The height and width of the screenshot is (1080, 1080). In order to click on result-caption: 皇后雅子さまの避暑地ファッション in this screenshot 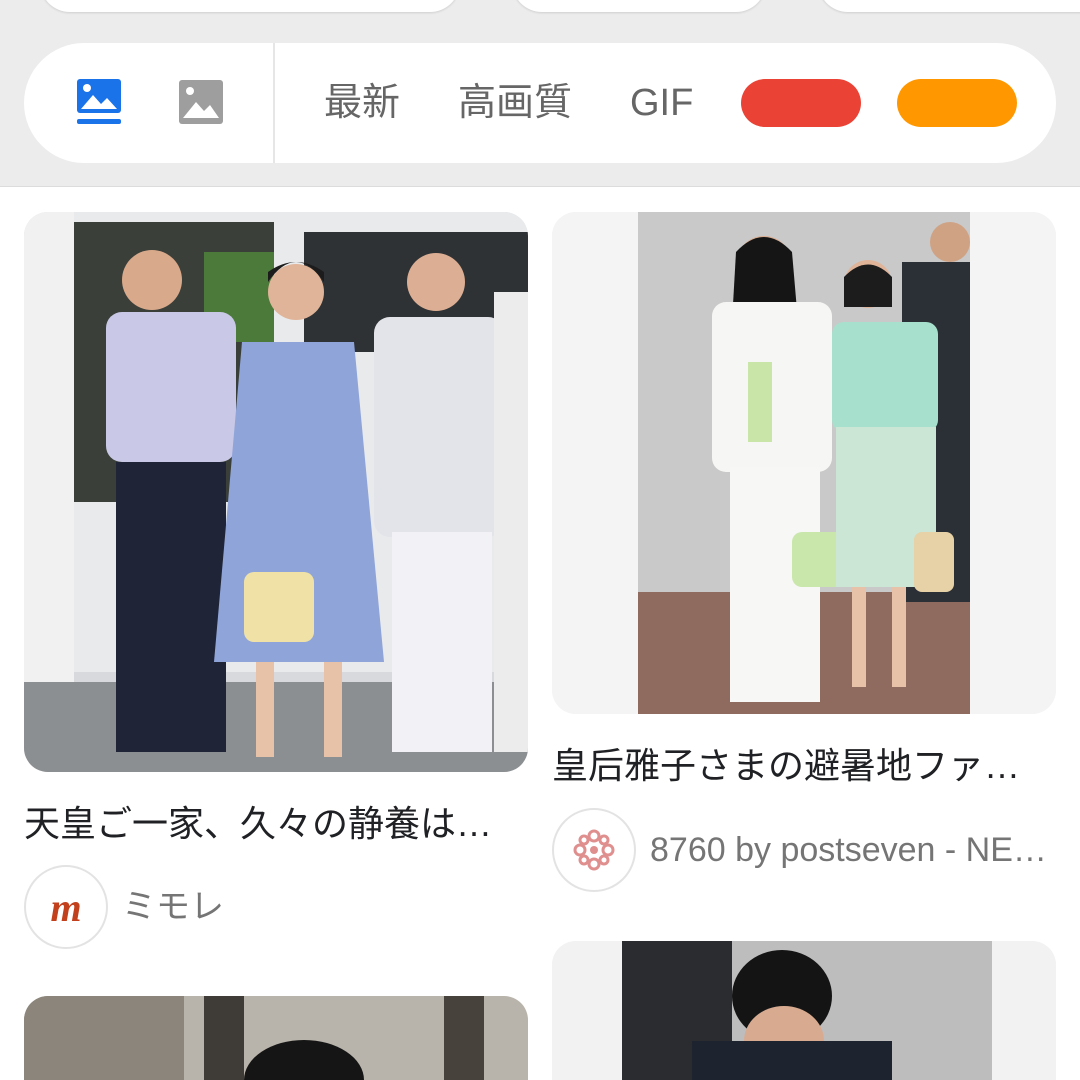, I will do `click(804, 766)`.